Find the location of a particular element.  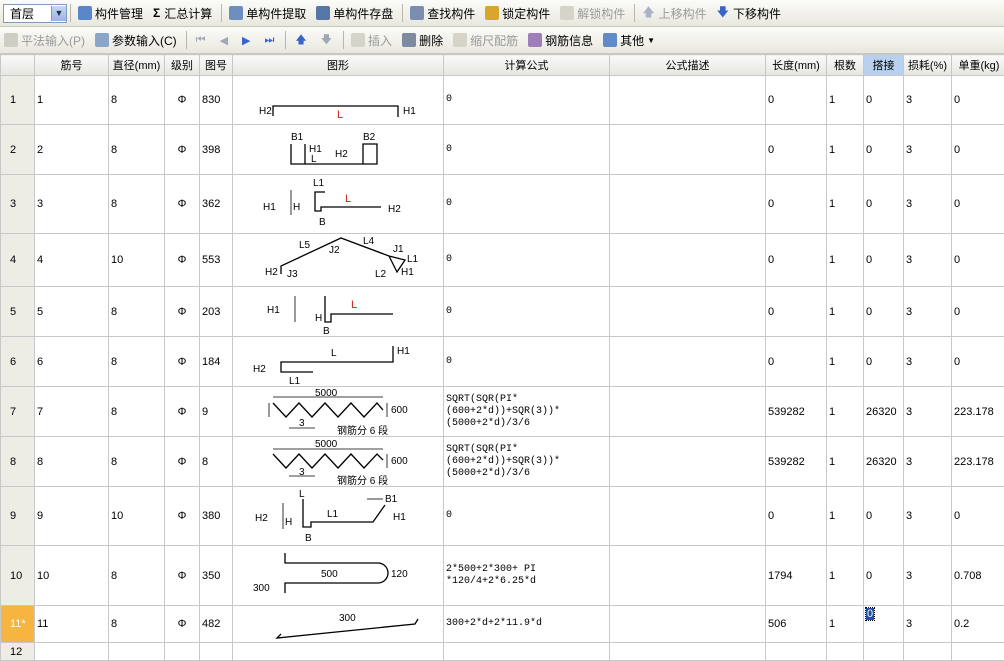

figure-no-cell: 350 is located at coordinates (216, 576).